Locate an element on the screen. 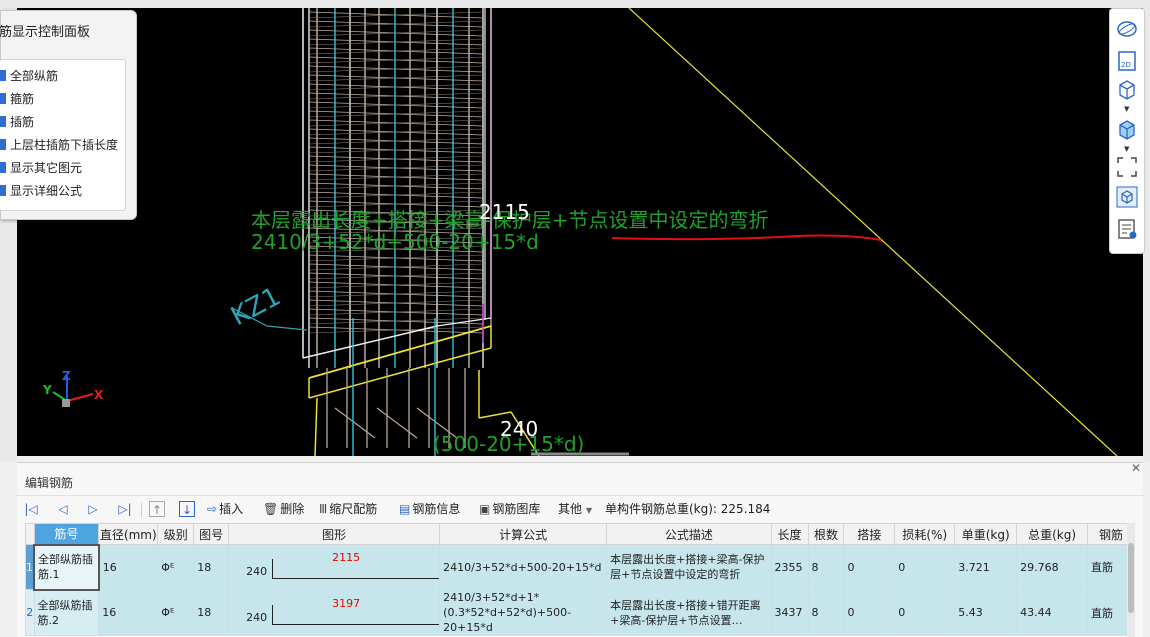  unit-weight-cell: 3.721 is located at coordinates (986, 567).